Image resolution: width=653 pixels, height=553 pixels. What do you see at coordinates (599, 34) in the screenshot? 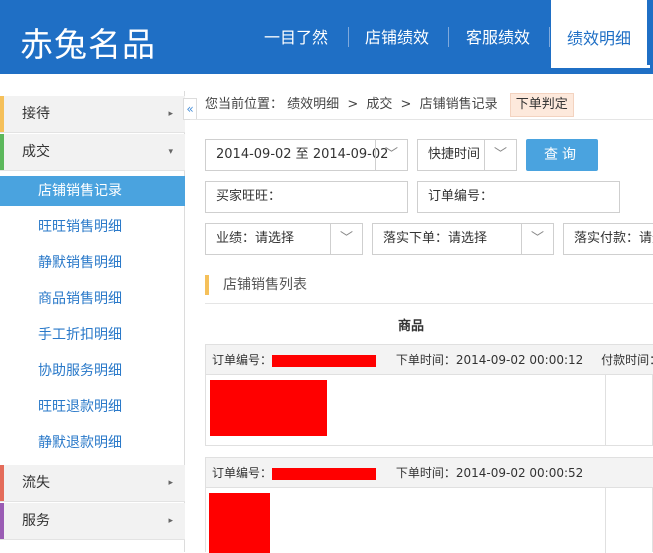
I see `nav-performance-details: 绩效明细` at bounding box center [599, 34].